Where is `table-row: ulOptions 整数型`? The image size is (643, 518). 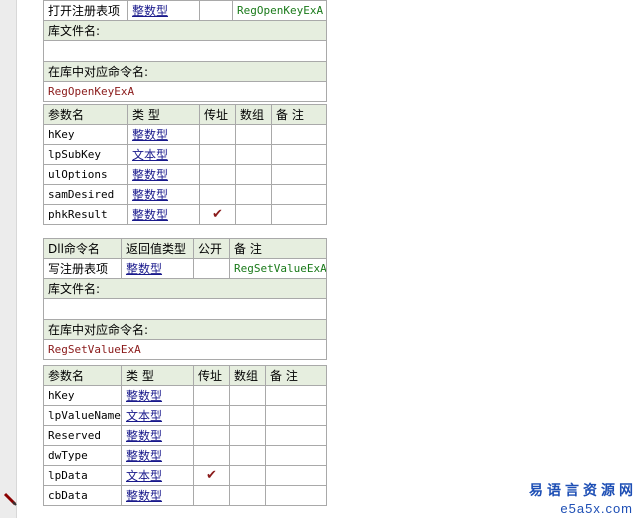
table-row: ulOptions 整数型 is located at coordinates (185, 174).